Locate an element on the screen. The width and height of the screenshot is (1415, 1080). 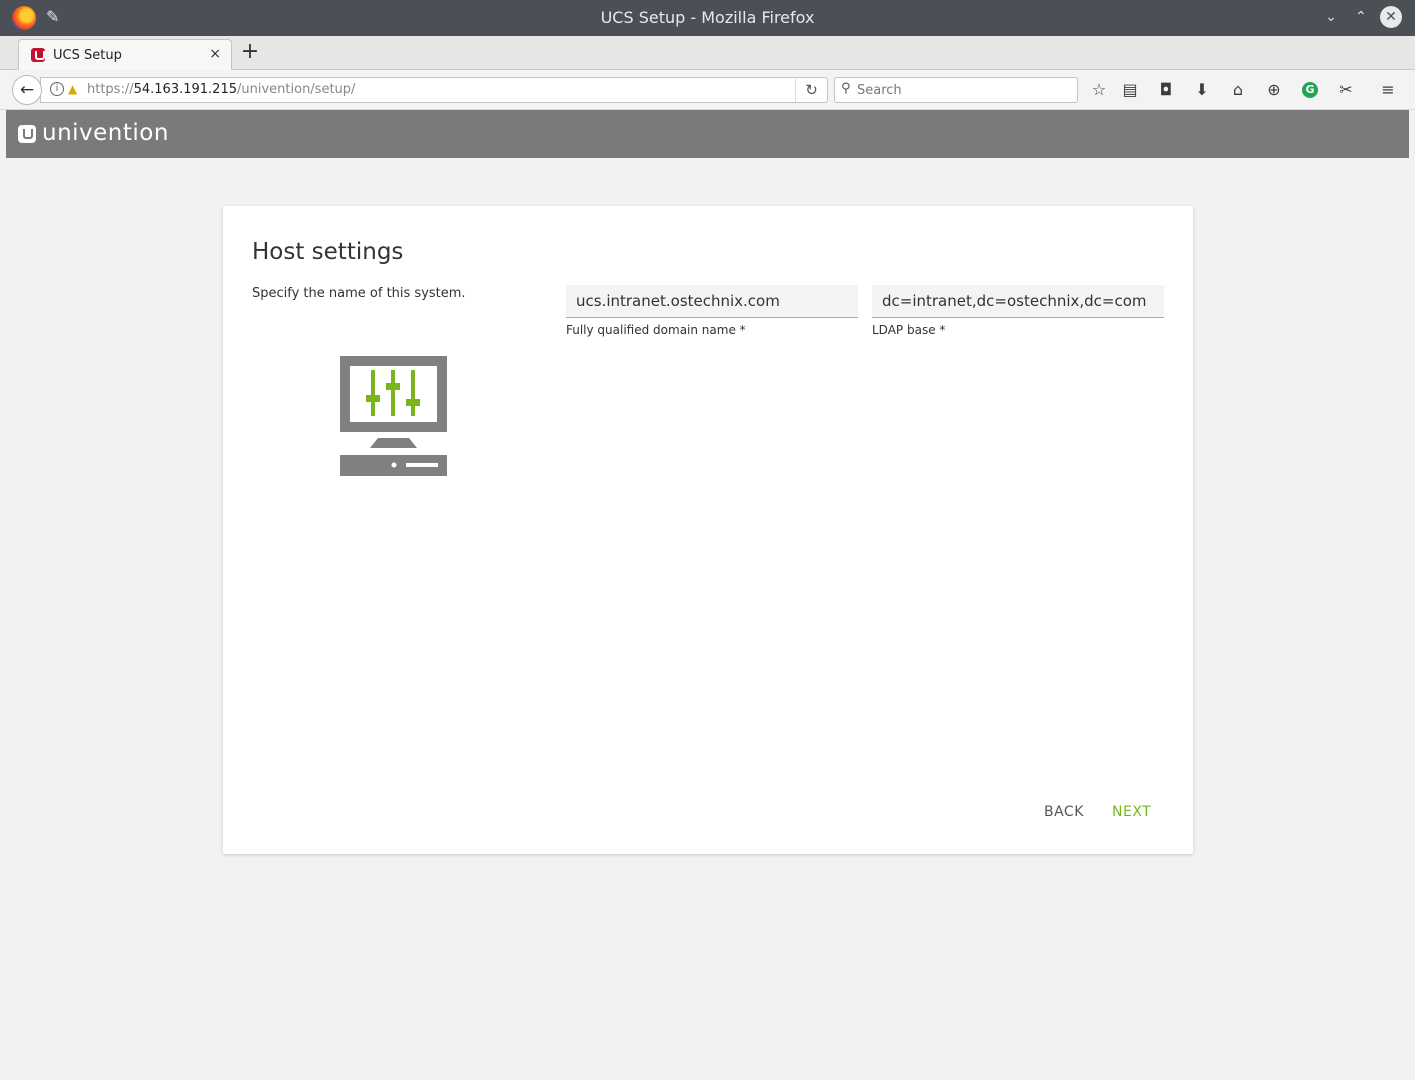
search-bar: ⚲ is located at coordinates (956, 90).